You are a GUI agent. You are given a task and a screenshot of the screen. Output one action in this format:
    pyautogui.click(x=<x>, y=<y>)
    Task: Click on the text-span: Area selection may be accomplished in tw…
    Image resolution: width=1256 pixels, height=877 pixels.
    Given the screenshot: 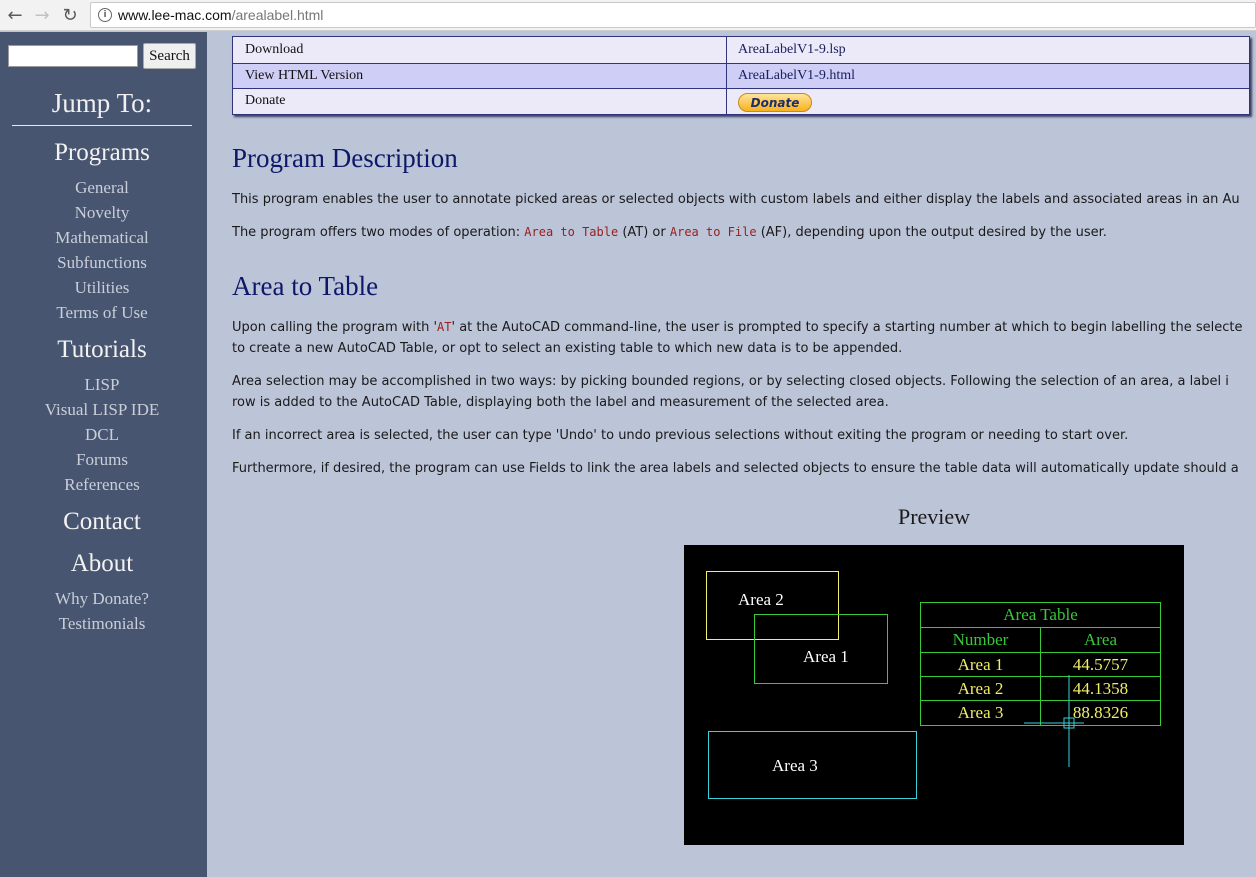 What is the action you would take?
    pyautogui.click(x=730, y=381)
    